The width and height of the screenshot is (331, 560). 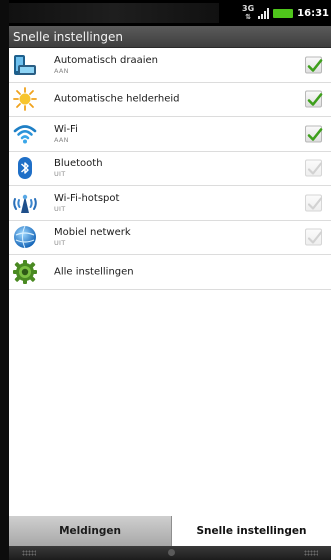 I want to click on tab-notifications: Meldingen, so click(x=90, y=531).